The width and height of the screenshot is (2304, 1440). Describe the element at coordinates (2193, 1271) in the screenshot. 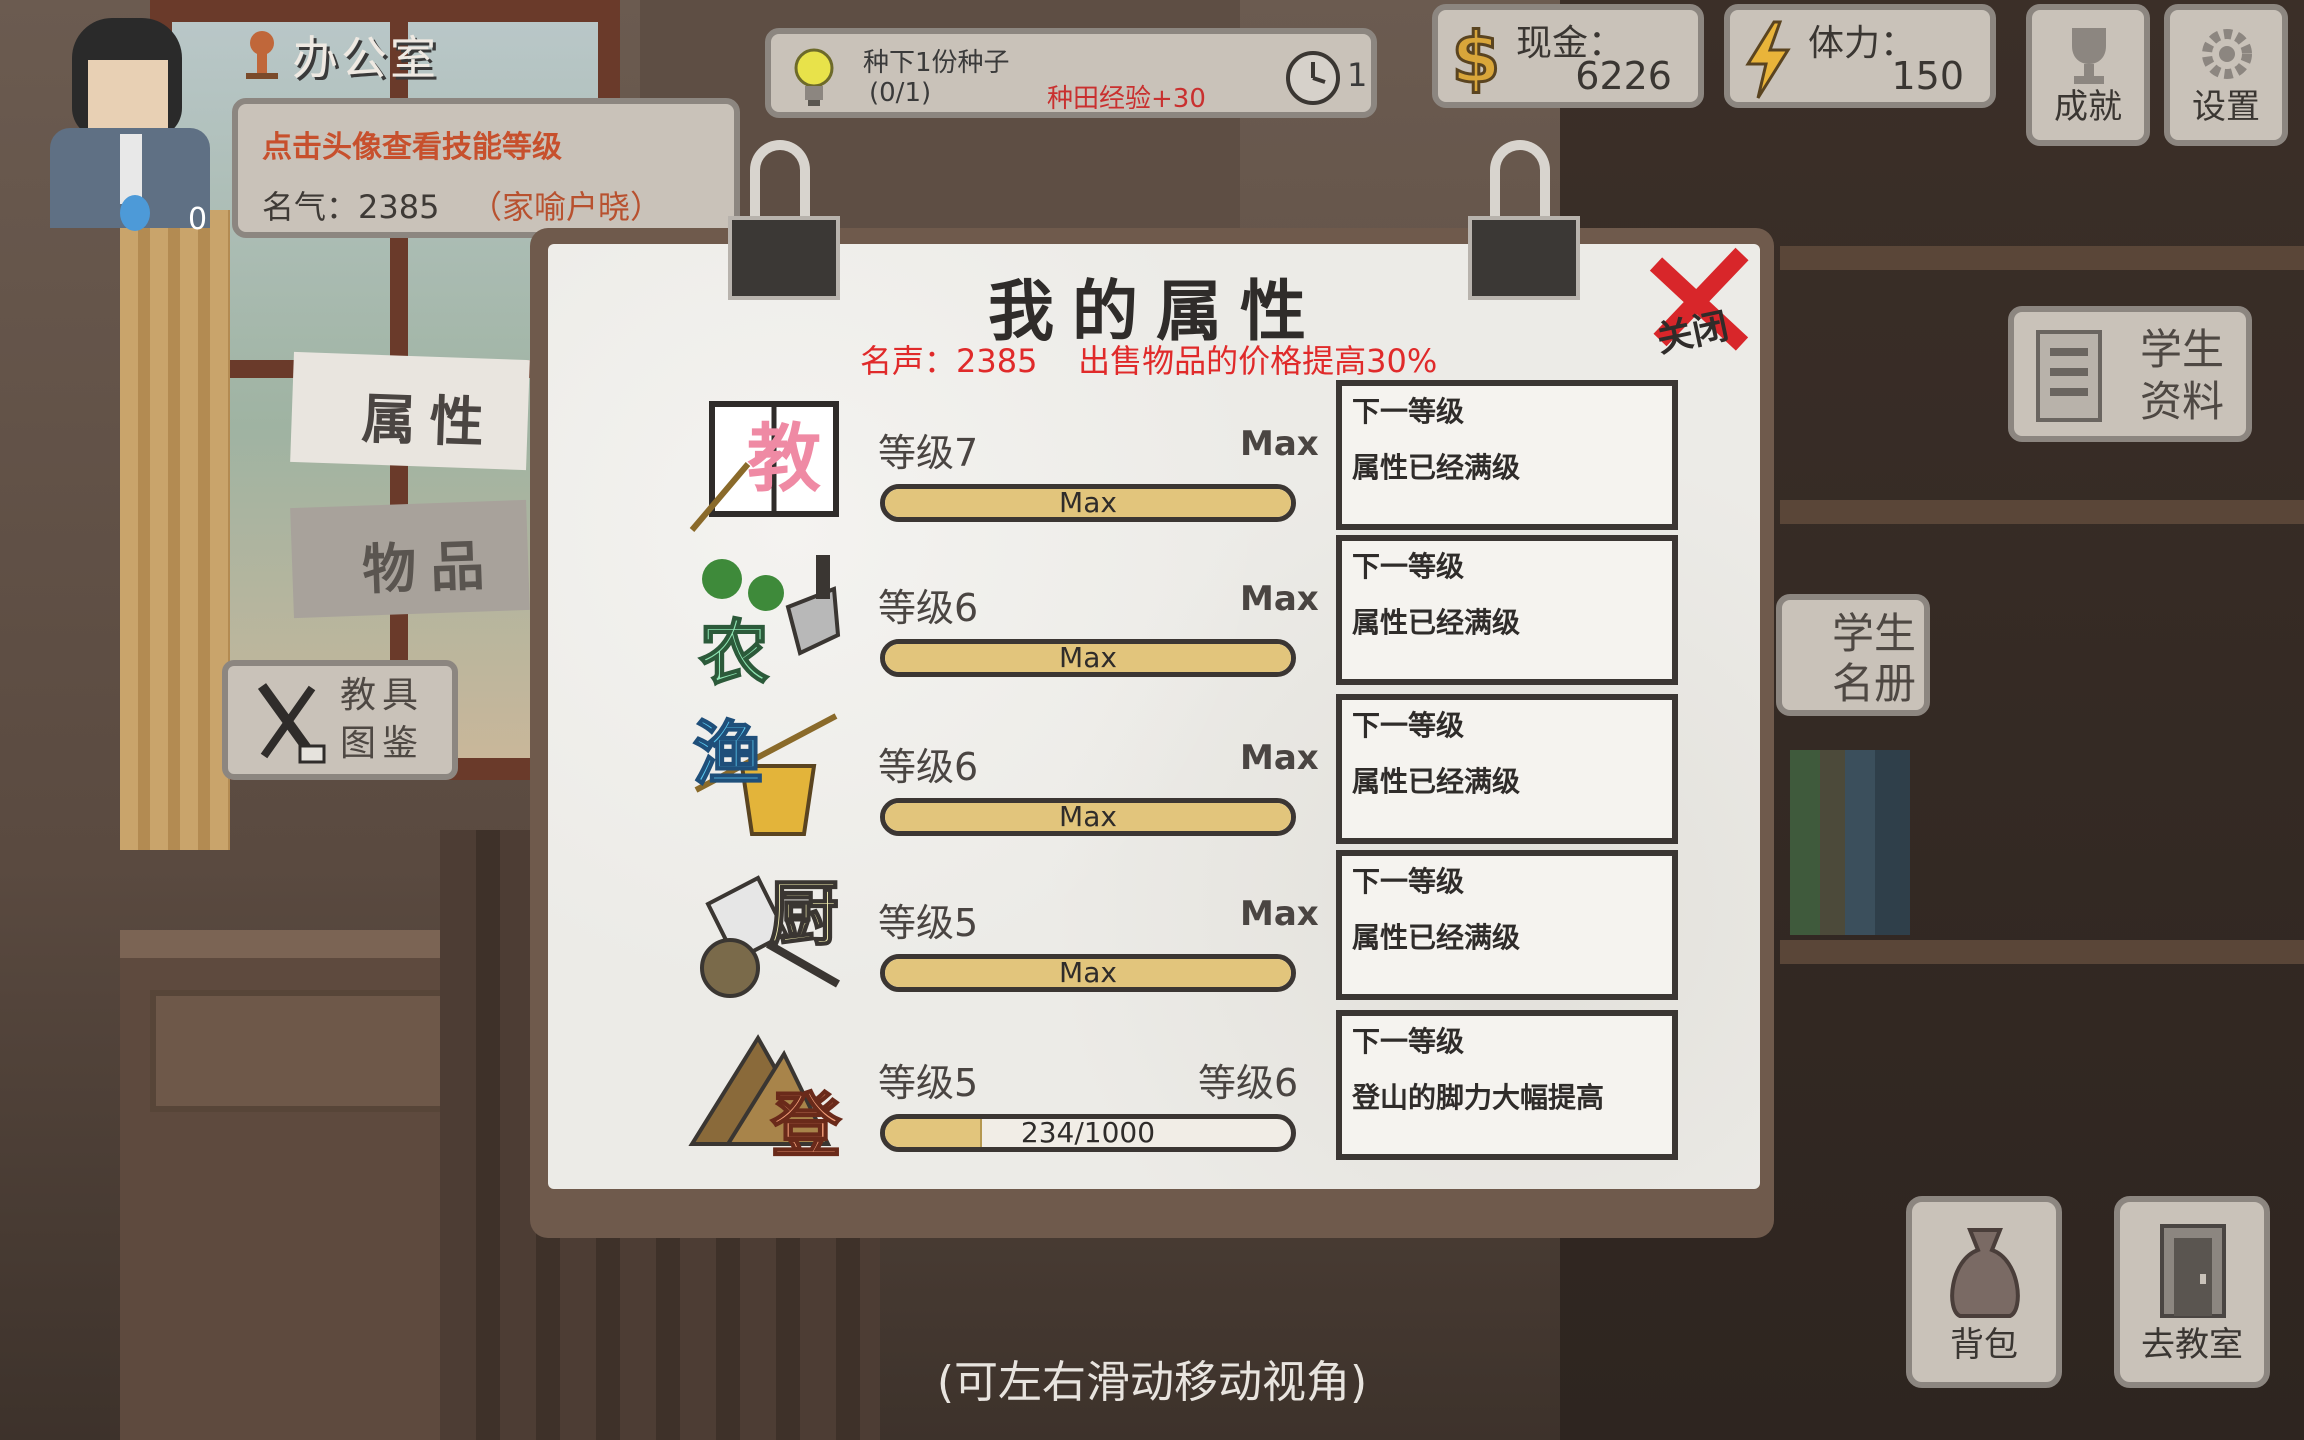

I see `door-icon` at that location.